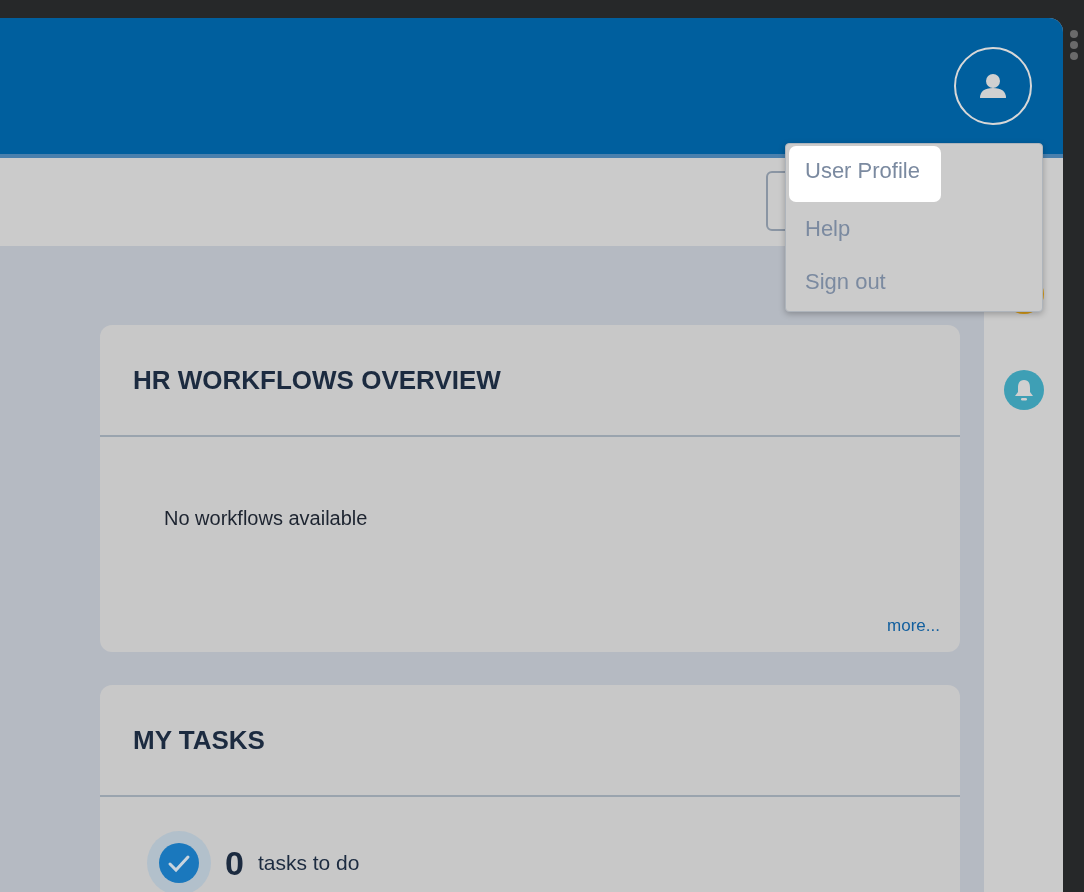 The height and width of the screenshot is (892, 1084). I want to click on menu-item: Sign out, so click(848, 282).